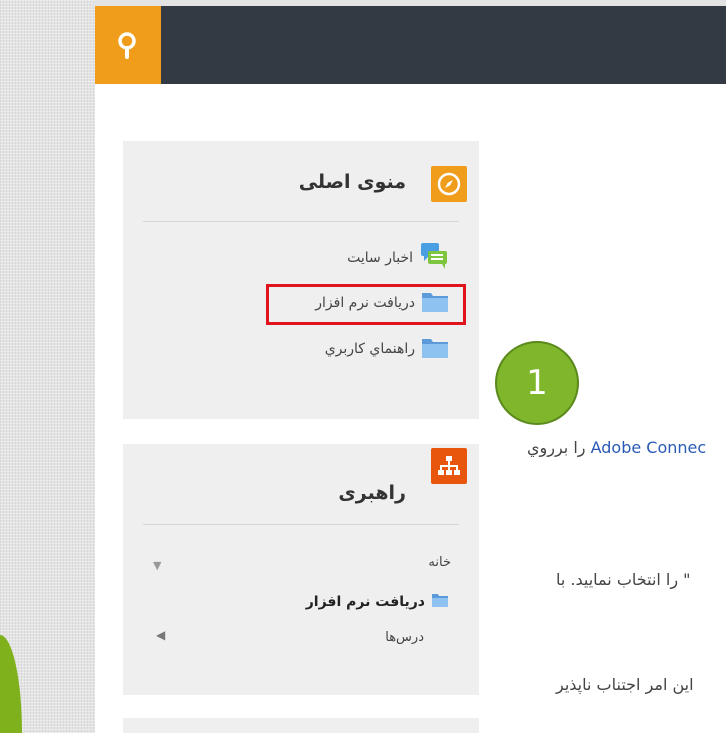 The height and width of the screenshot is (733, 726). What do you see at coordinates (449, 184) in the screenshot?
I see `compass-icon` at bounding box center [449, 184].